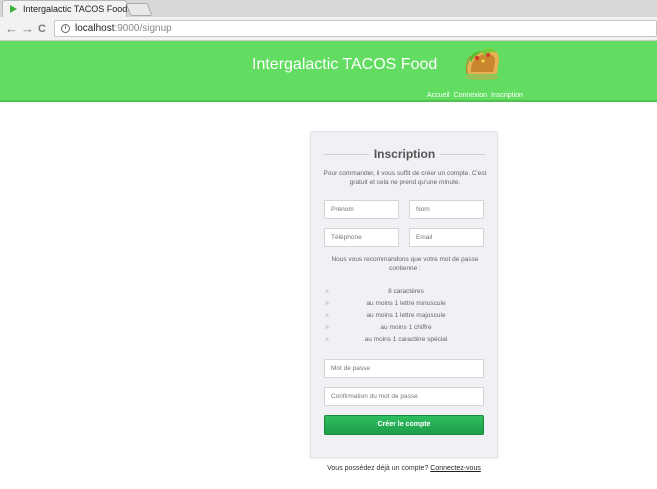  I want to click on password-rule: » au moins 1 caractère spécial, so click(406, 340).